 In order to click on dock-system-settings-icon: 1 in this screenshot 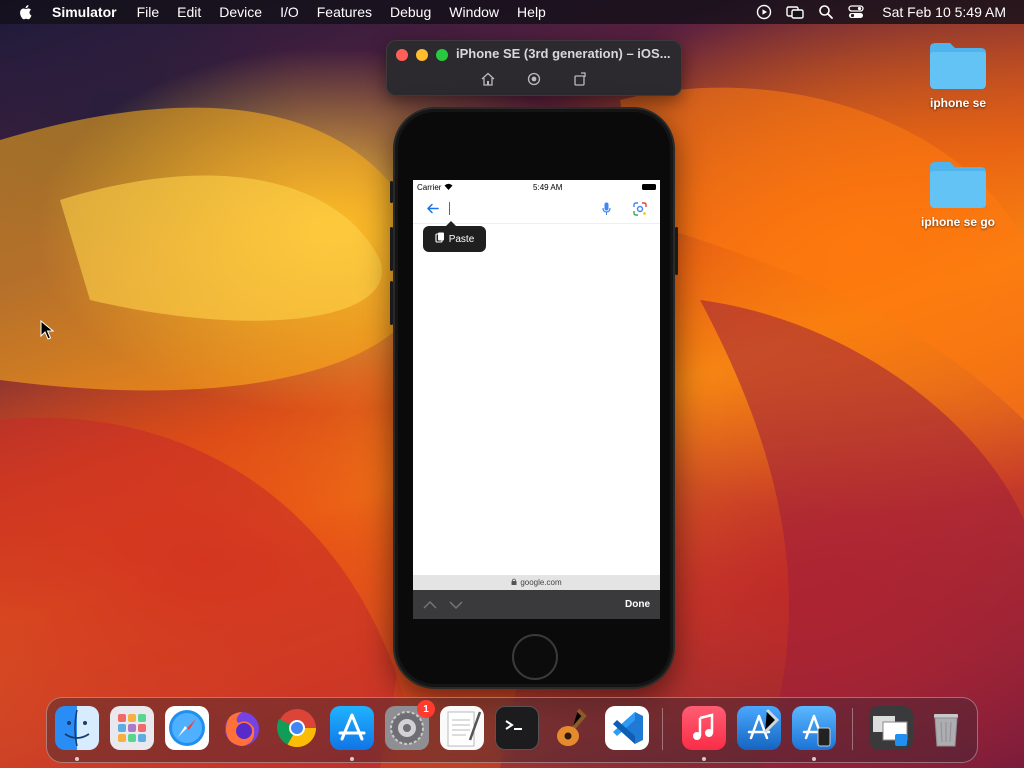, I will do `click(410, 725)`.